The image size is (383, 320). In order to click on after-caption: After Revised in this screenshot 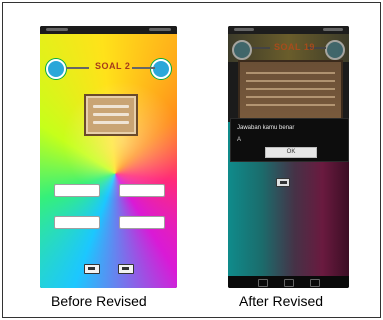, I will do `click(281, 301)`.